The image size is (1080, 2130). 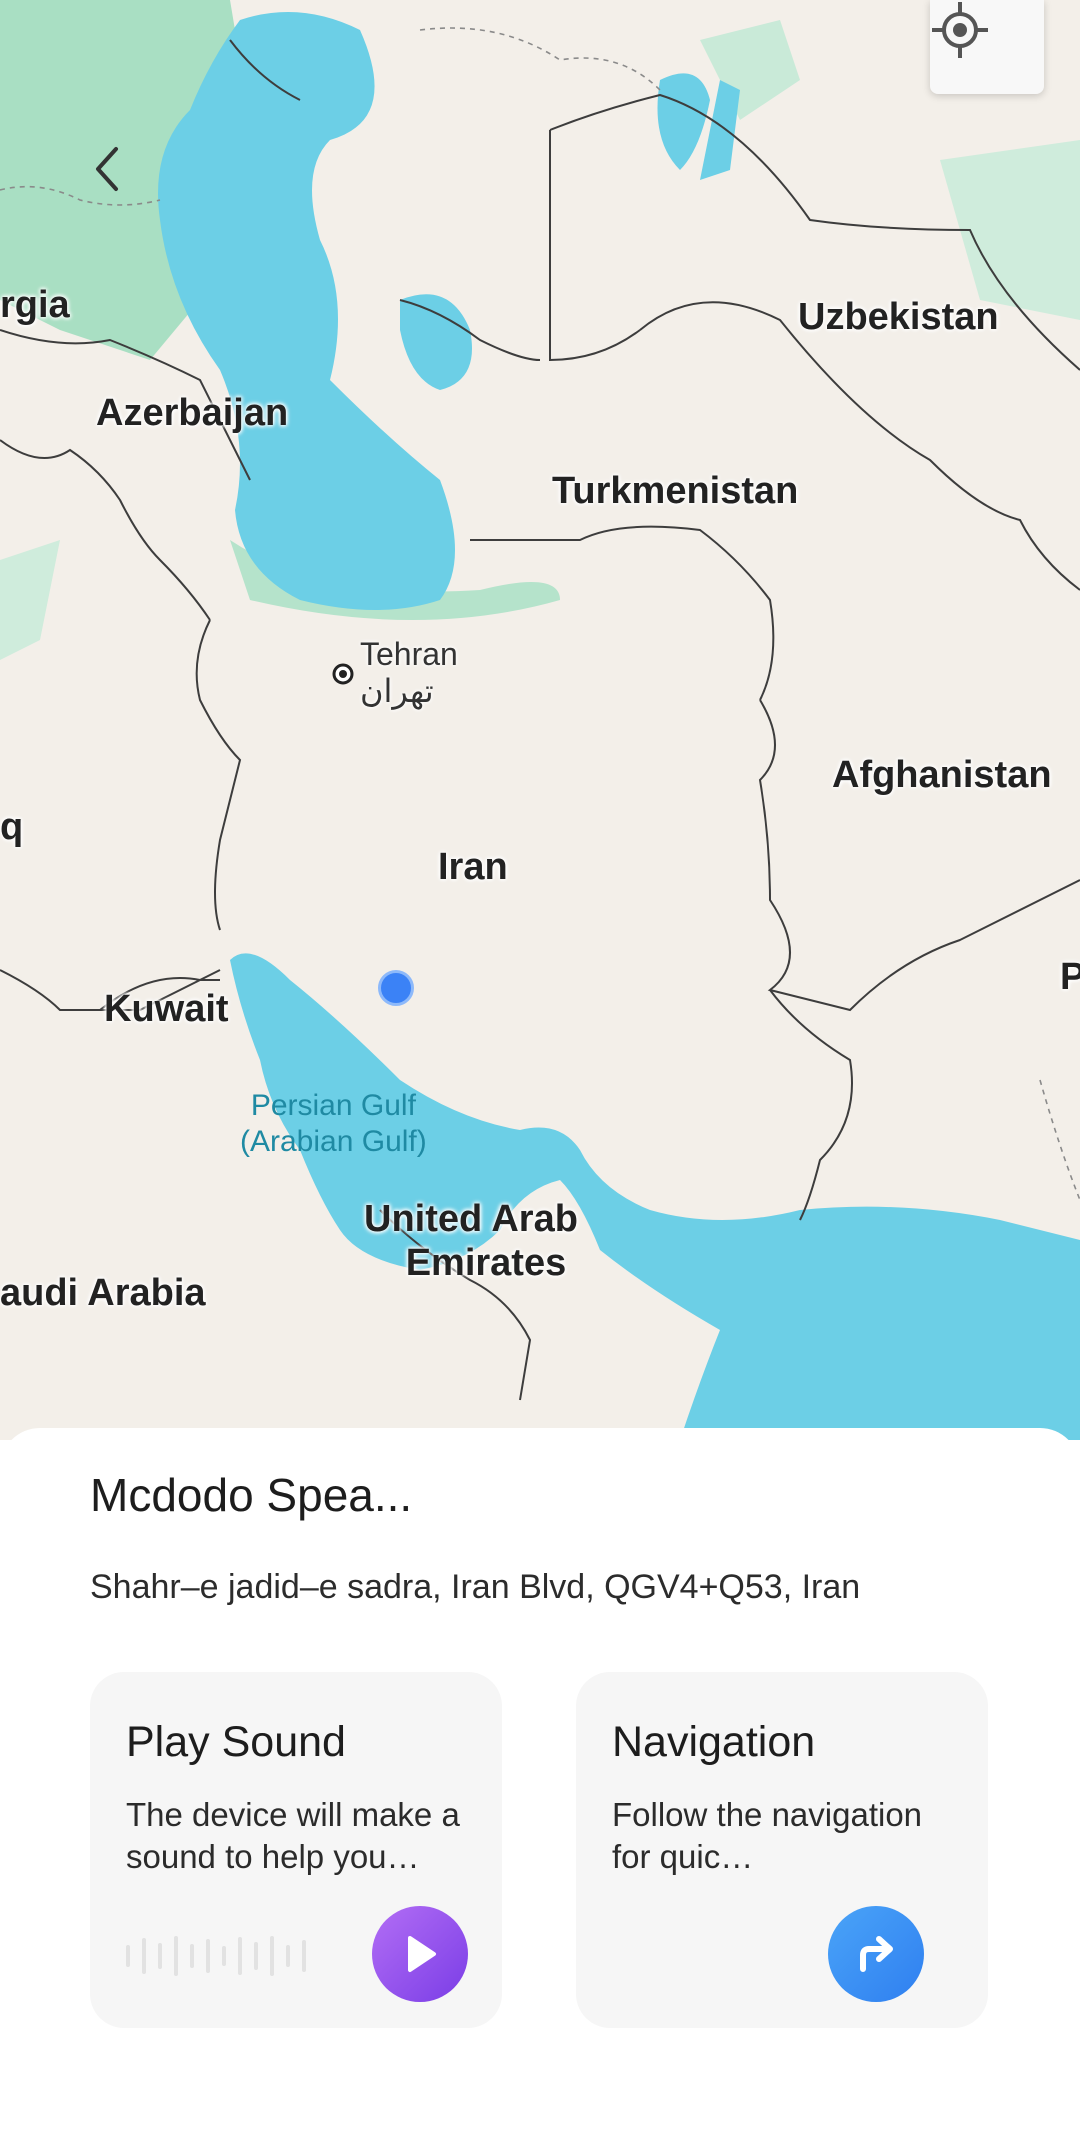 I want to click on country-label-uzbekistan: Uzbekistan, so click(x=898, y=317).